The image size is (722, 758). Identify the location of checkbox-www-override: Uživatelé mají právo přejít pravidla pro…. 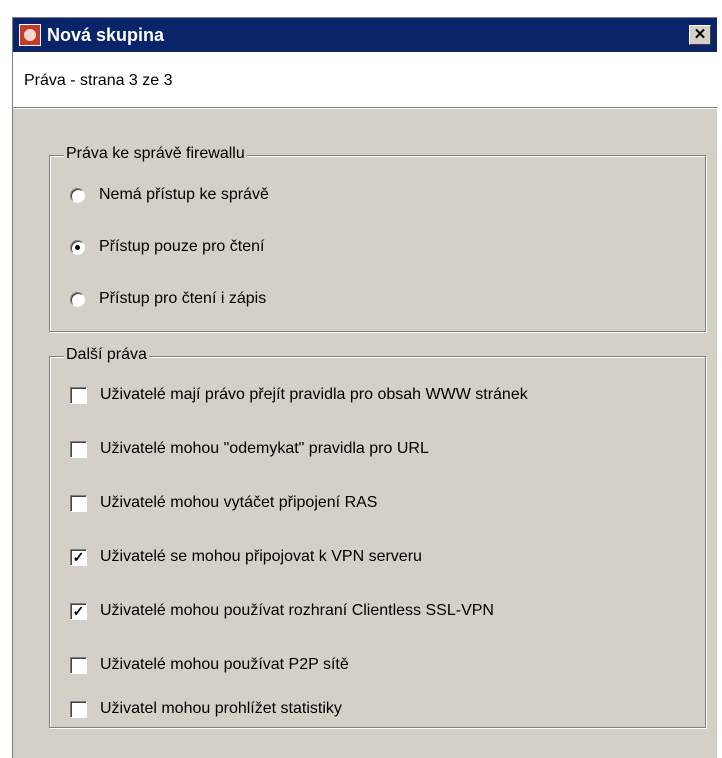
(299, 395).